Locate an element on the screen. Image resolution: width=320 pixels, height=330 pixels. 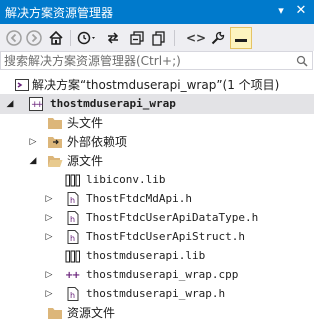
tree-row-file: ▷ h ThostFtdcUserApiDataType.h is located at coordinates (157, 218).